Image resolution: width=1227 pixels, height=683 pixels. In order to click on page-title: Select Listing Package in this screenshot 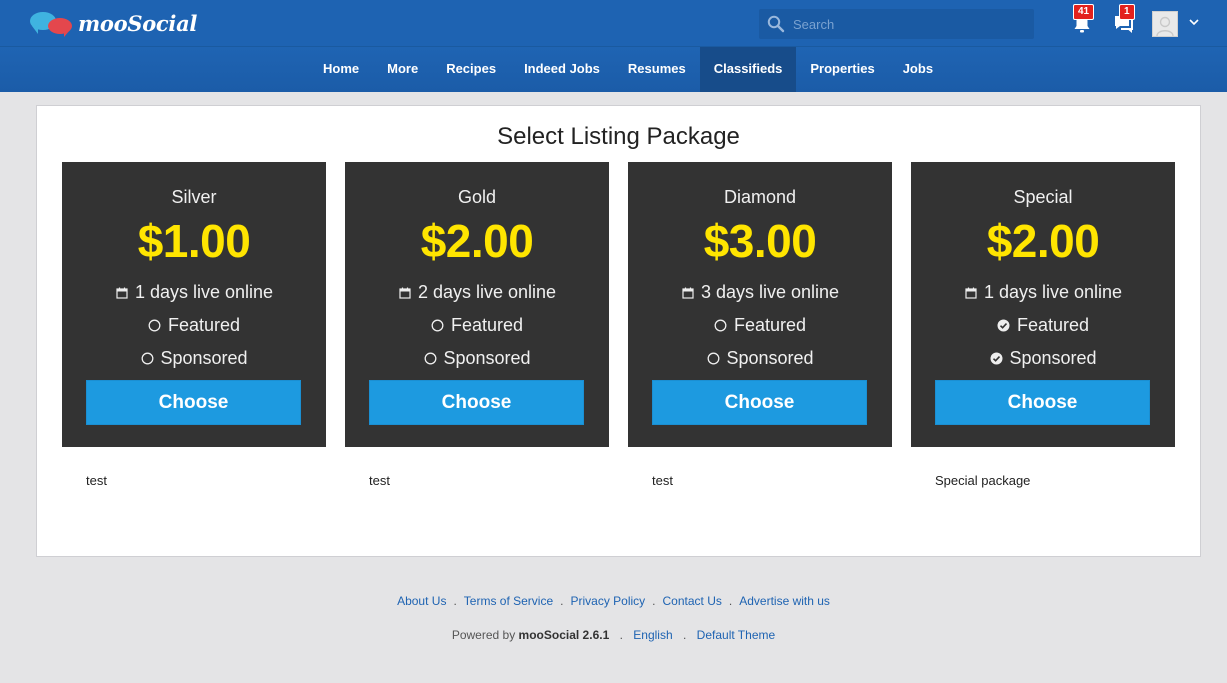, I will do `click(618, 136)`.